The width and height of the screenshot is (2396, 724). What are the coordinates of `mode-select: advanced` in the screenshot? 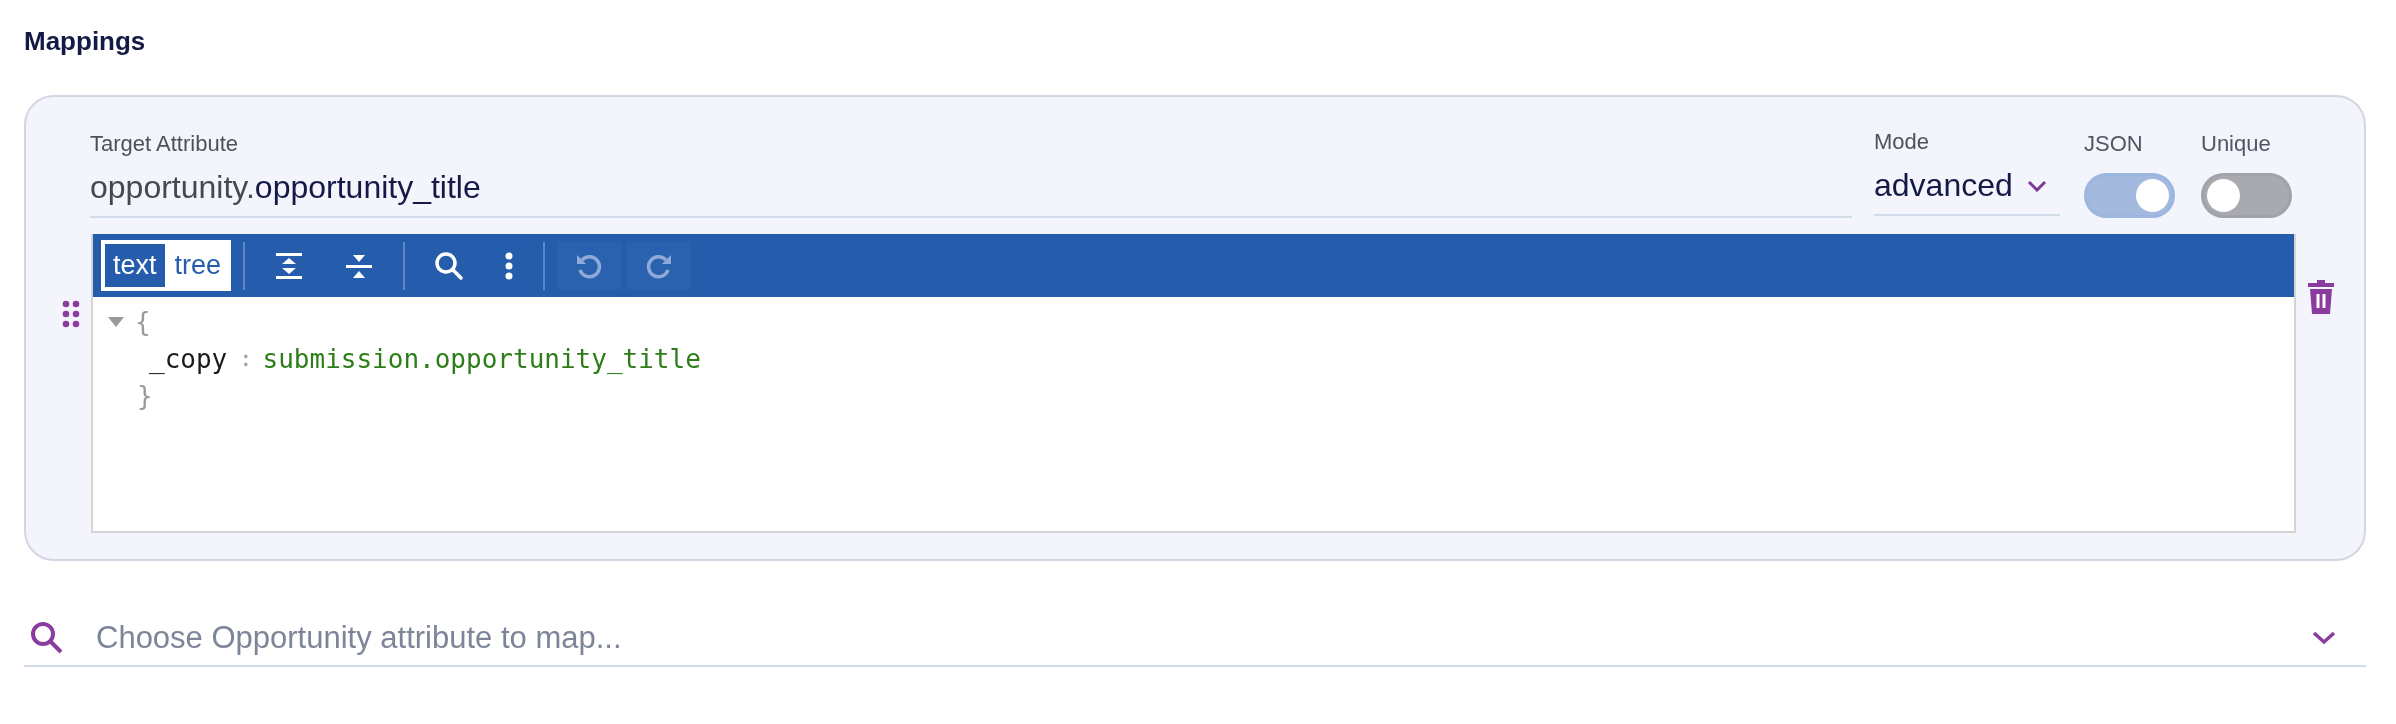 It's located at (1967, 185).